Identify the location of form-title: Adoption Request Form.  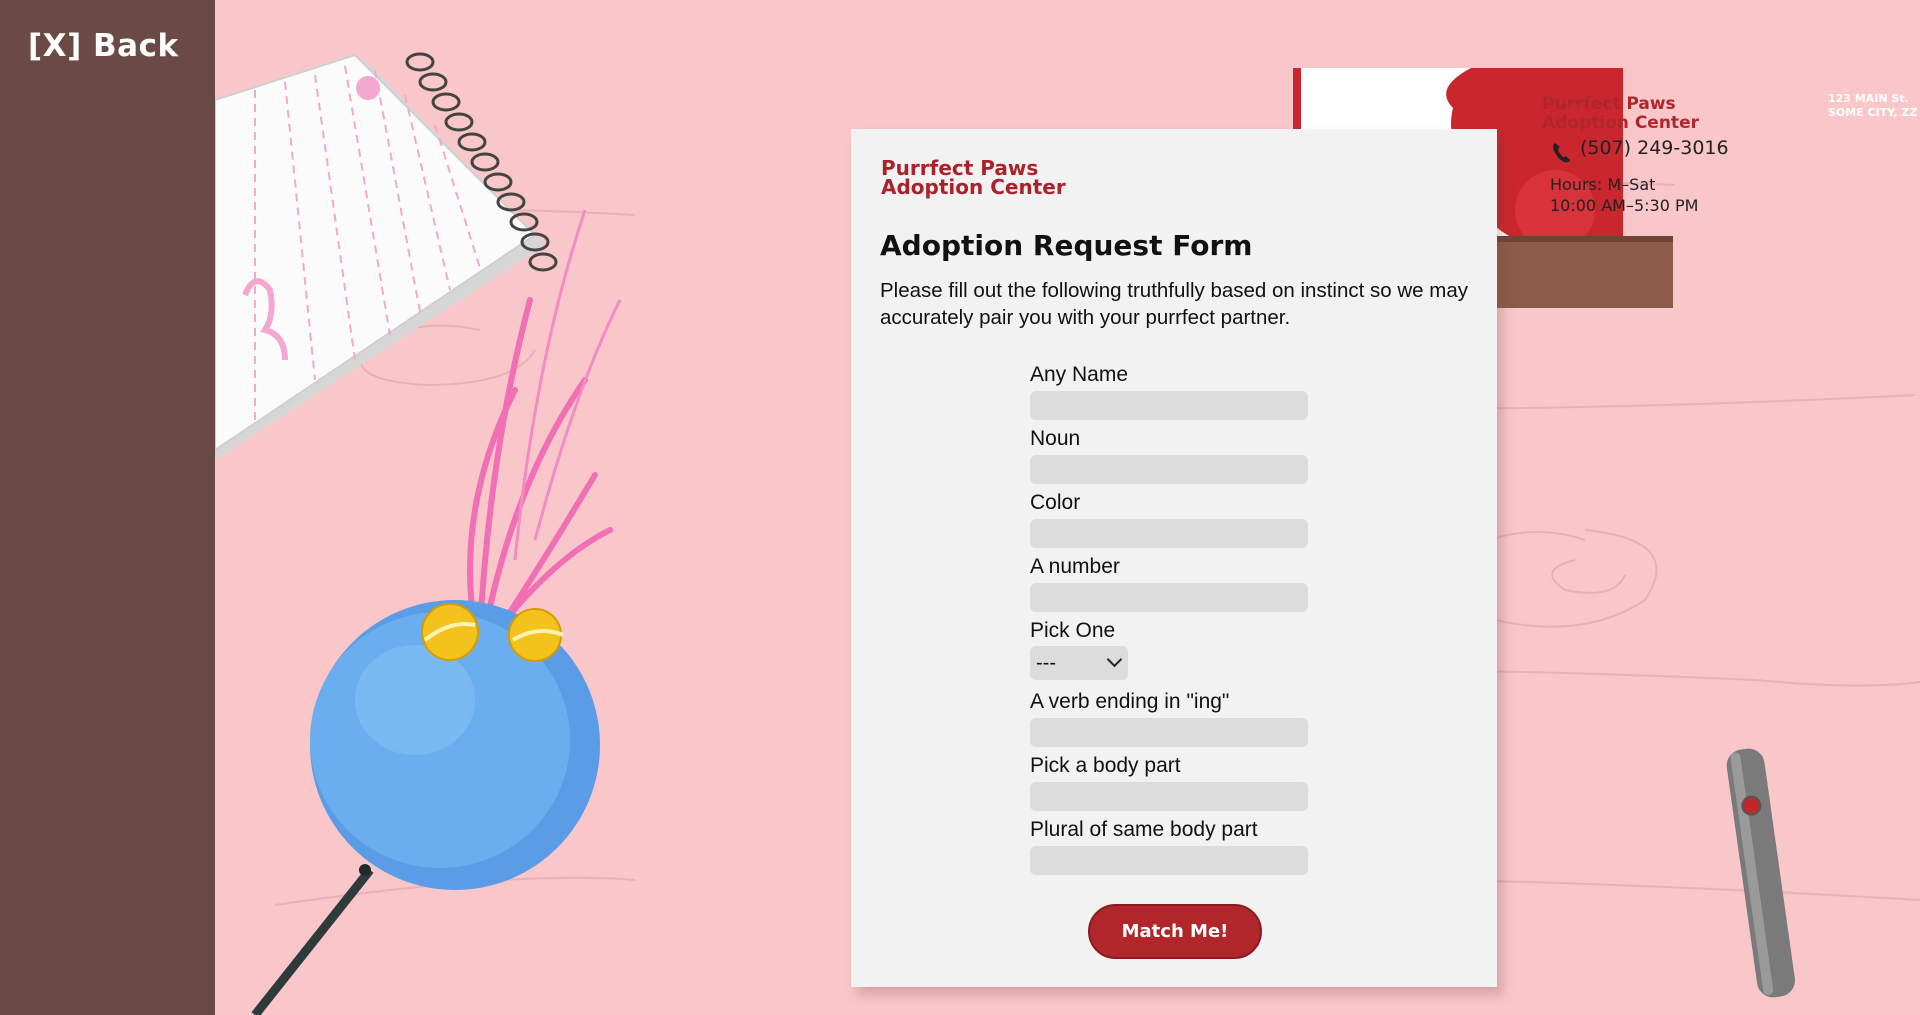
(1066, 245).